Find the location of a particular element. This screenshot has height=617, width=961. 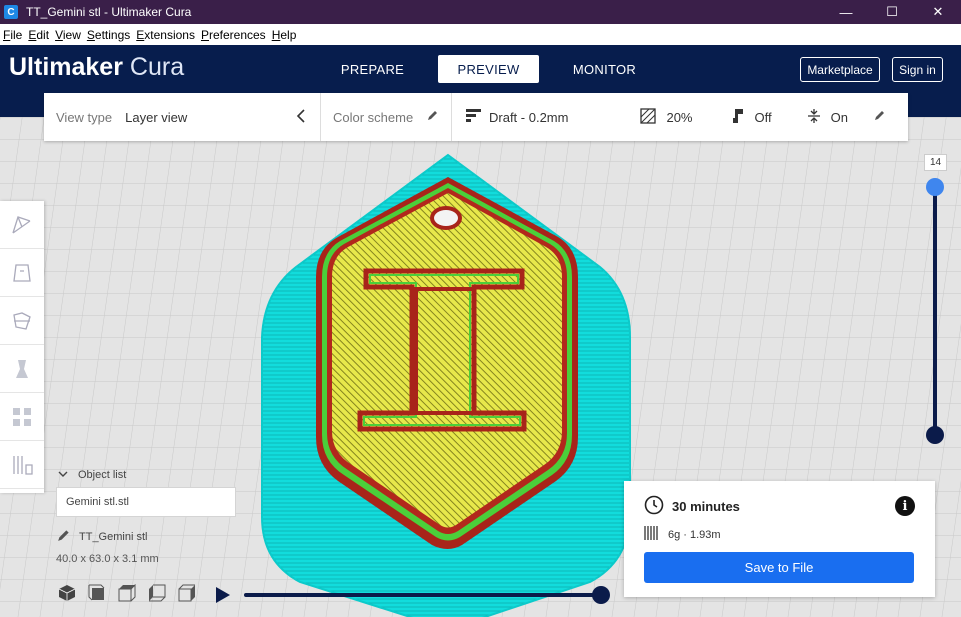

sign-in-button: Sign in is located at coordinates (917, 69).